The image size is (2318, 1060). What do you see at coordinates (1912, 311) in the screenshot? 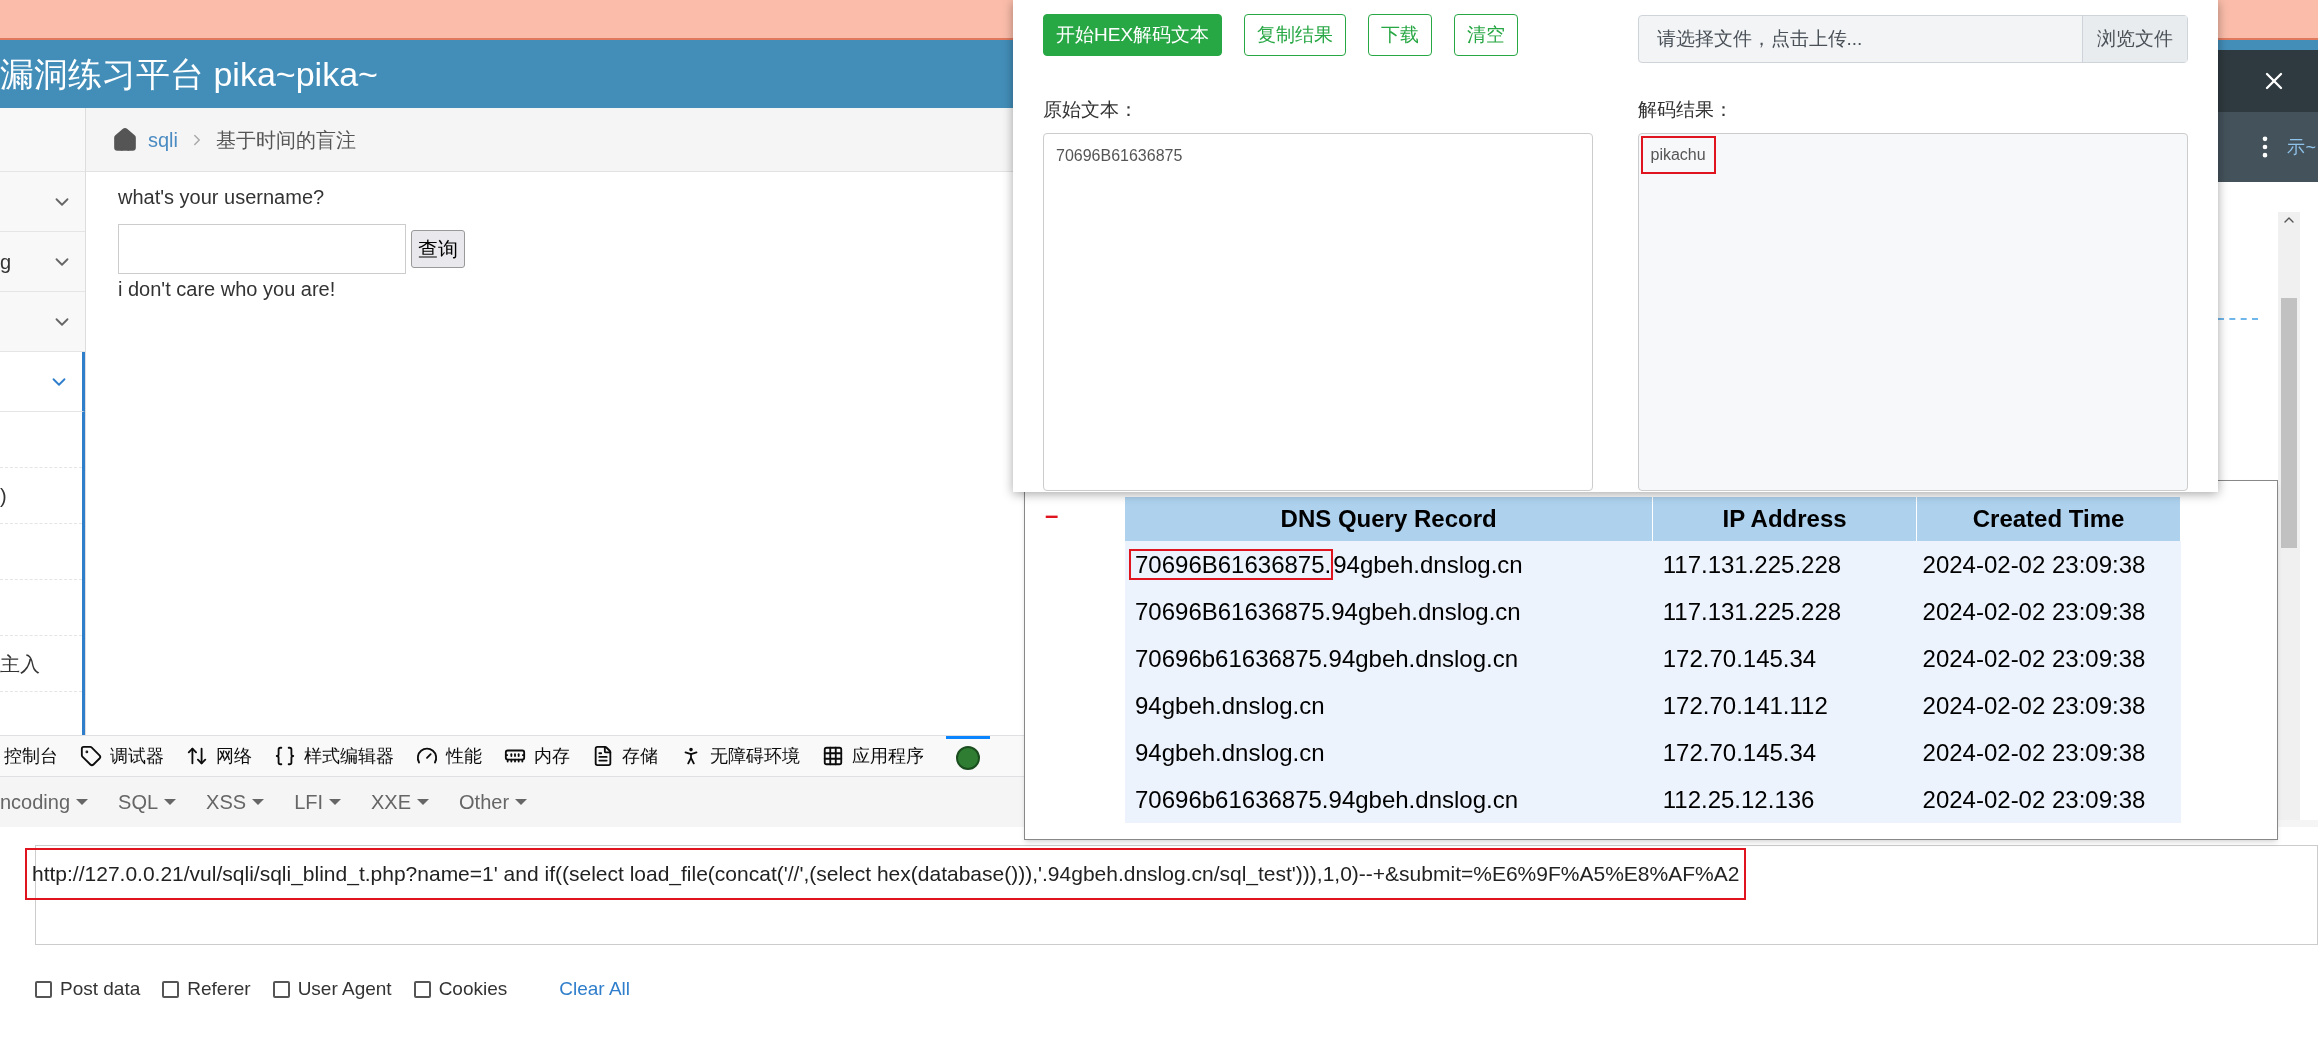
I see `result-text-area: pikachu` at bounding box center [1912, 311].